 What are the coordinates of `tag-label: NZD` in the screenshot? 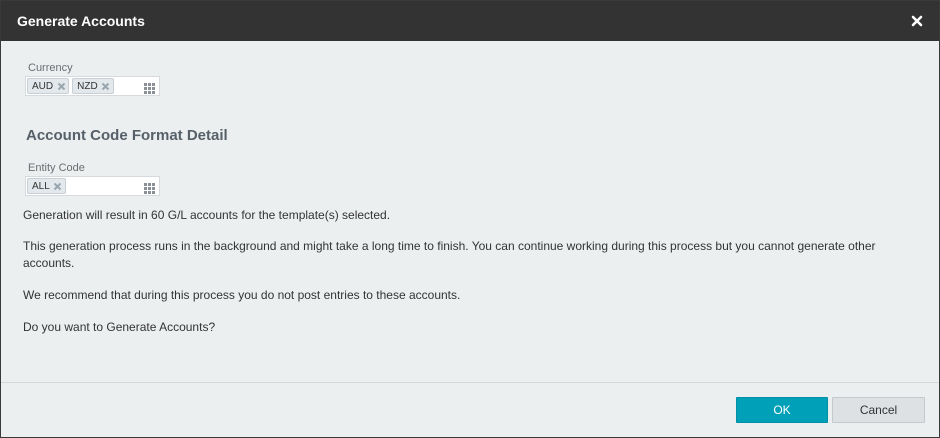 It's located at (87, 86).